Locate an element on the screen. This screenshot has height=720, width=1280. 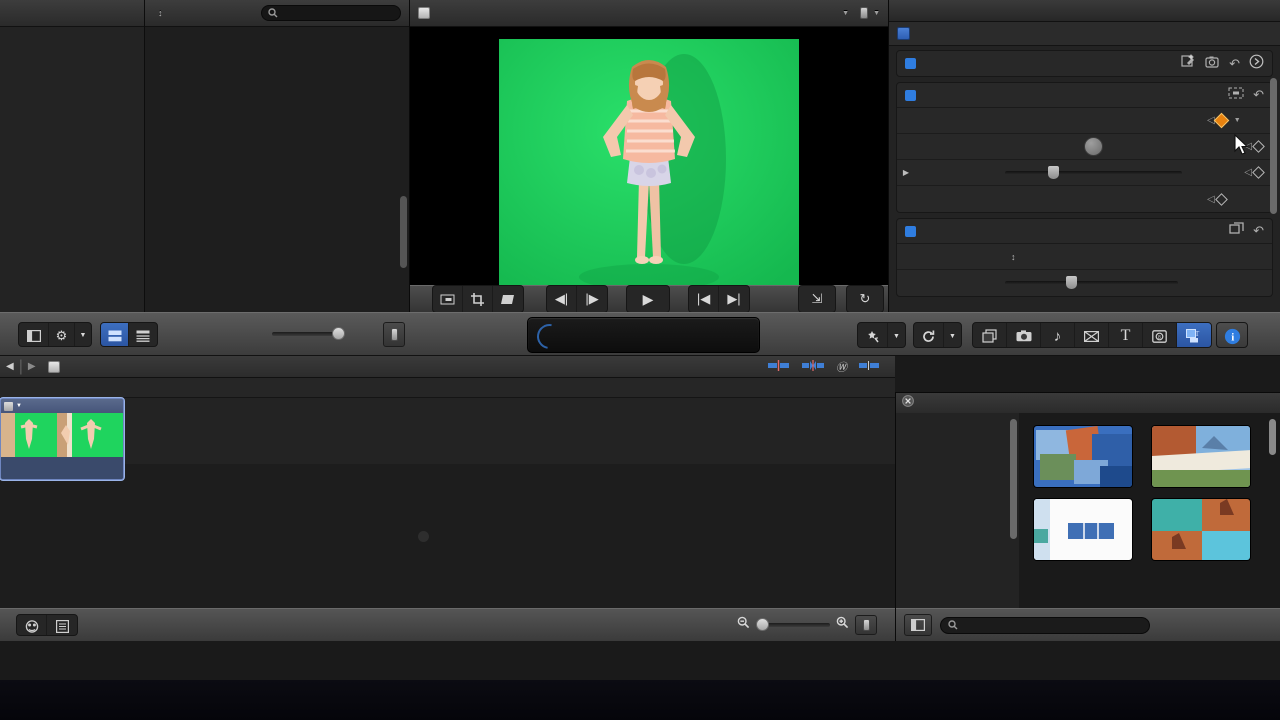
theme-tile-boomerang-a is located at coordinates (1083, 456).